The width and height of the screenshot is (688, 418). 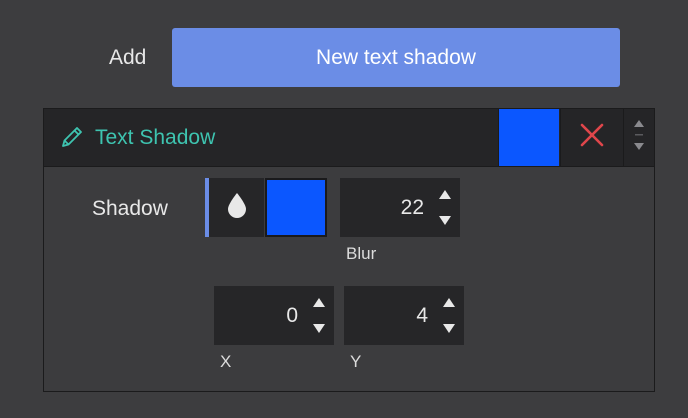 I want to click on shadow-color-swatch, so click(x=296, y=207).